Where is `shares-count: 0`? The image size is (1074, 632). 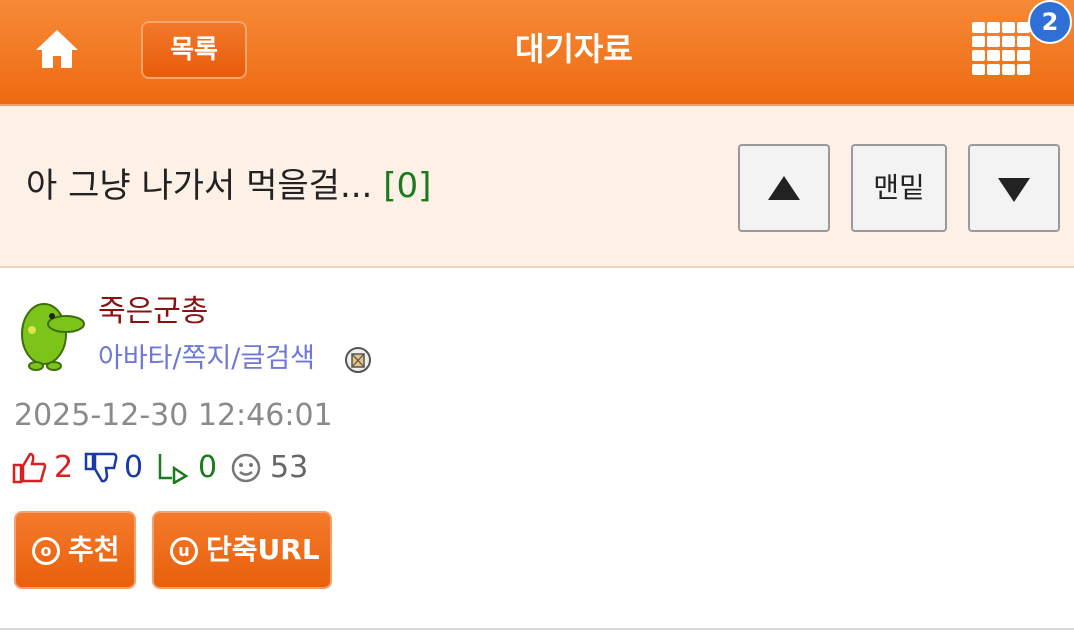 shares-count: 0 is located at coordinates (208, 467).